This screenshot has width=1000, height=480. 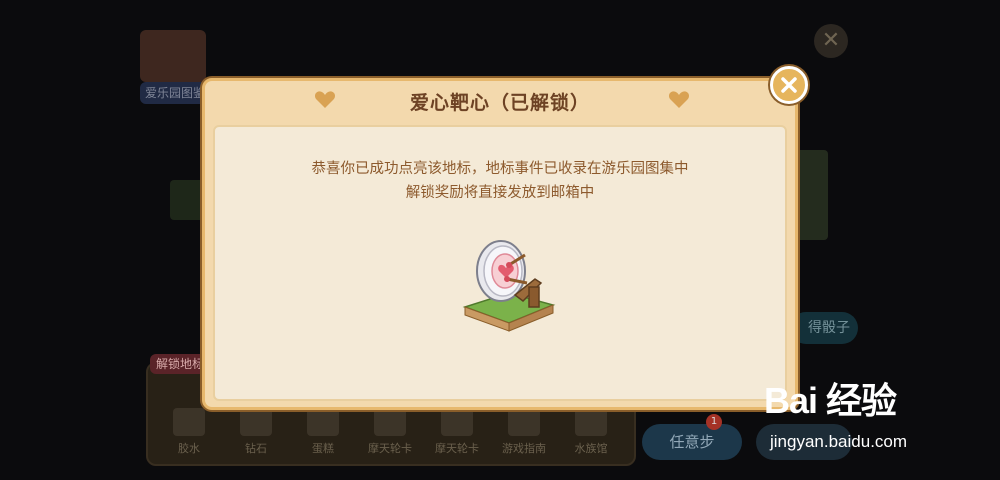 I want to click on album-label: 爱乐园图鉴, so click(x=175, y=93).